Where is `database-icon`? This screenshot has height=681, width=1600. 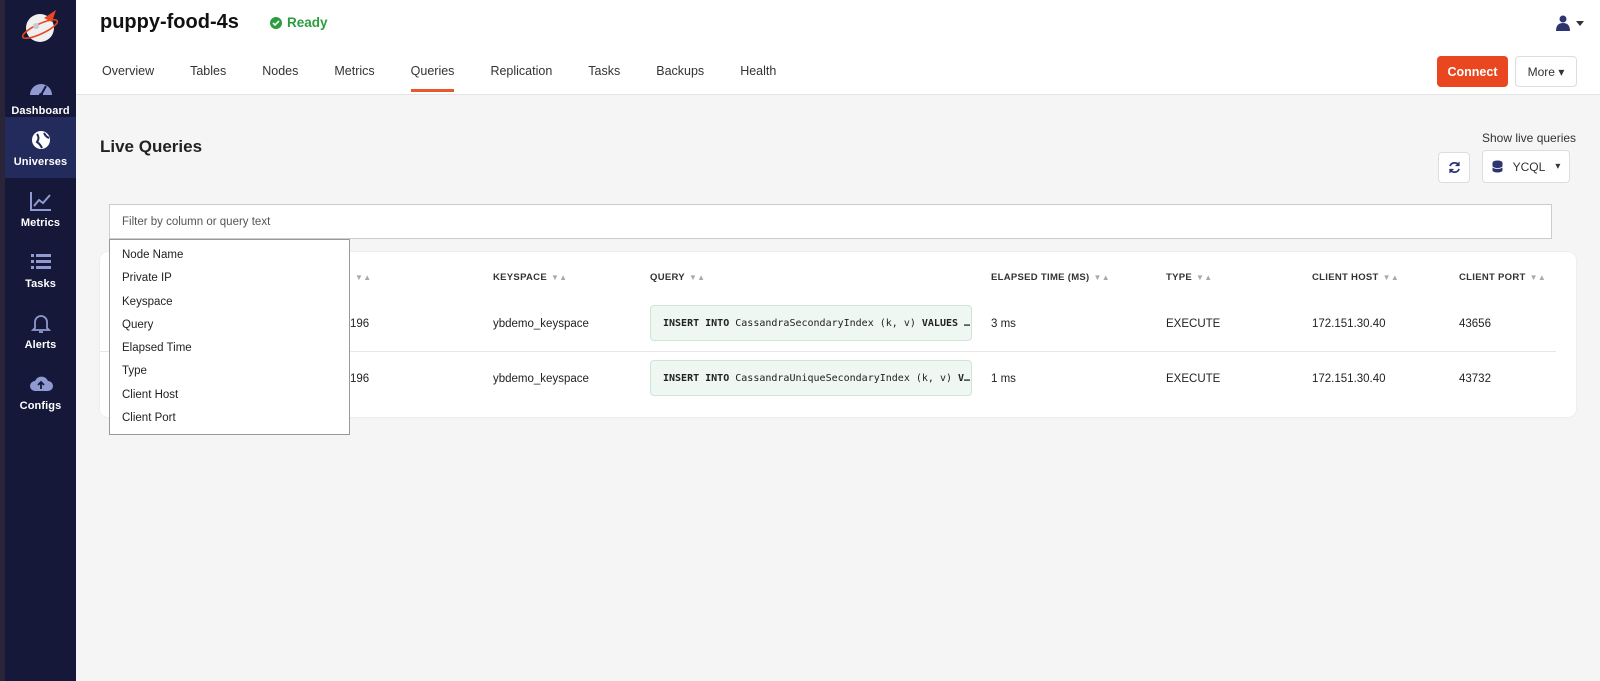
database-icon is located at coordinates (1497, 166).